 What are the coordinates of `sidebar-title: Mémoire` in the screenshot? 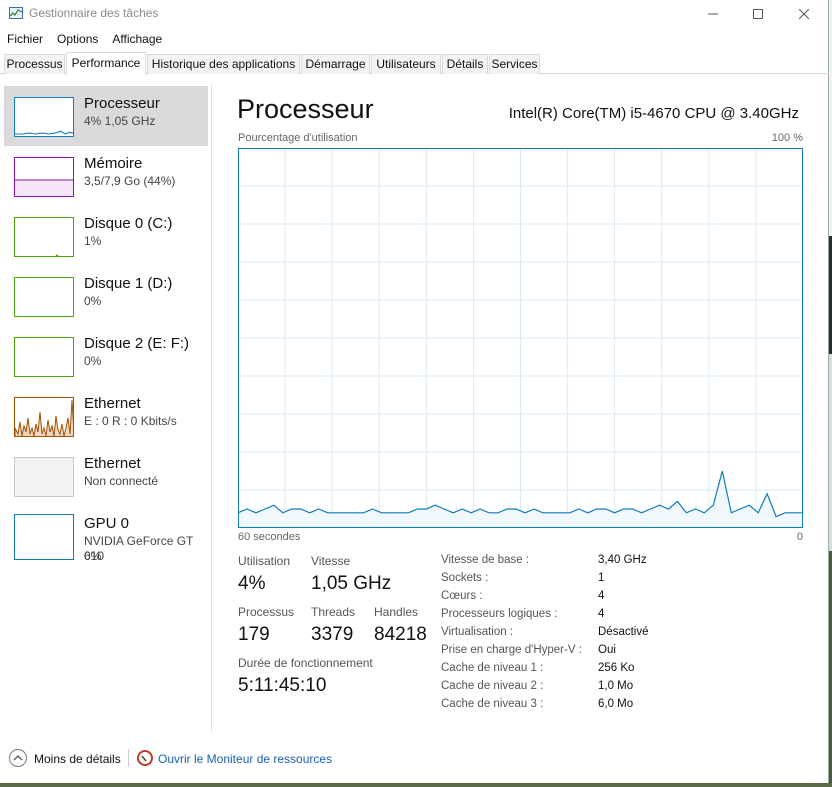 It's located at (113, 163).